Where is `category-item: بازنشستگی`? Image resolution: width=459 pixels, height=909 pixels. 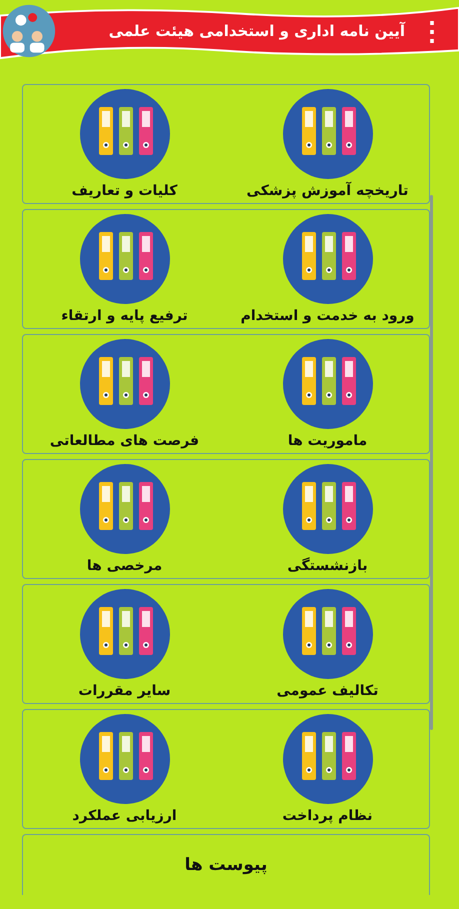
category-item: بازنشستگی is located at coordinates (327, 519).